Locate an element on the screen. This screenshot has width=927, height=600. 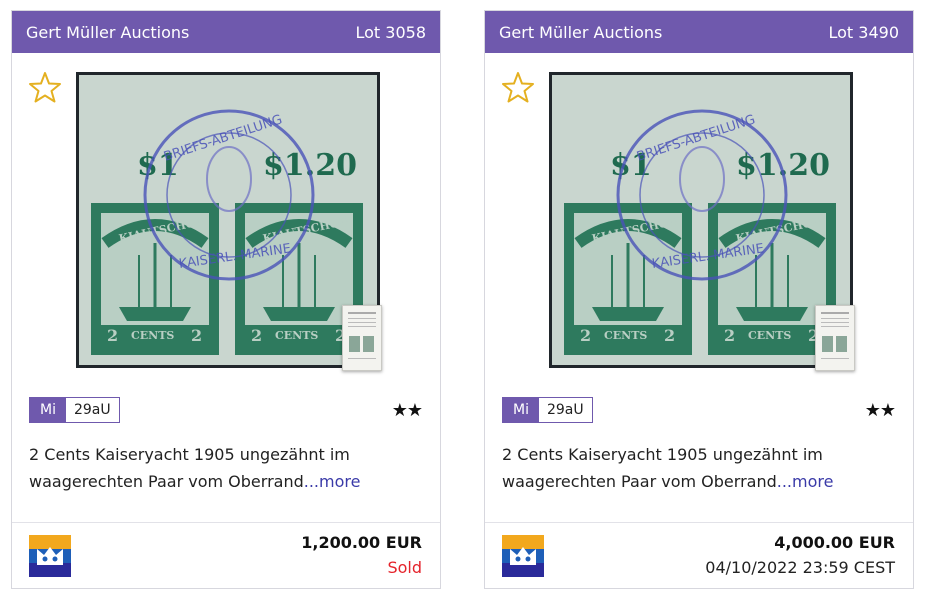
card-header: Gert Müller Auctions Lot 3490 is located at coordinates (699, 32).